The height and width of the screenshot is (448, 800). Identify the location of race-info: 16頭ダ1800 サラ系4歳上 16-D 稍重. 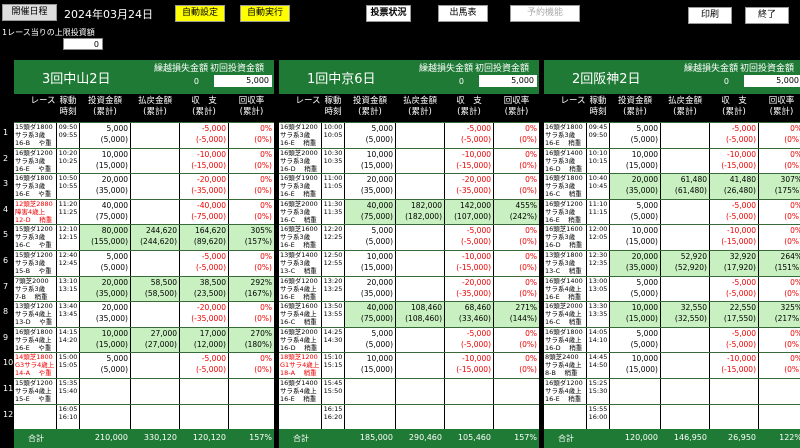
(565, 340).